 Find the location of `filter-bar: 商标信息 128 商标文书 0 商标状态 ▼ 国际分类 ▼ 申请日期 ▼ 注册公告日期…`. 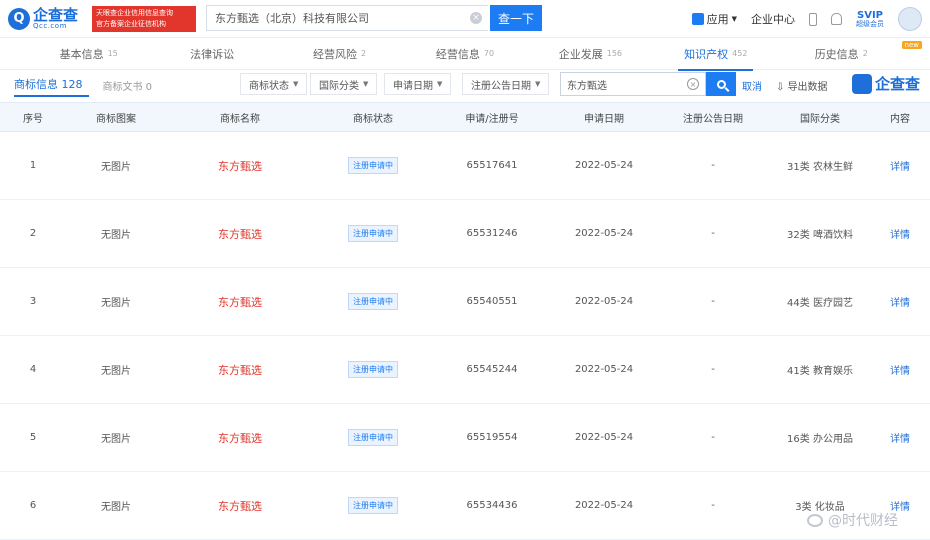

filter-bar: 商标信息 128 商标文书 0 商标状态 ▼ 国际分类 ▼ 申请日期 ▼ 注册公告日期… is located at coordinates (465, 85).